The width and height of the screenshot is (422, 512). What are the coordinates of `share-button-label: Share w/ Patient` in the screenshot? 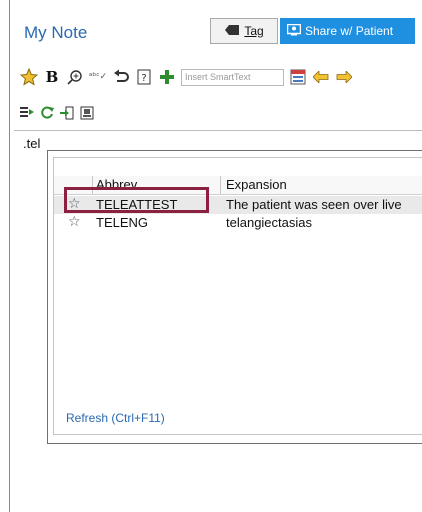 It's located at (349, 31).